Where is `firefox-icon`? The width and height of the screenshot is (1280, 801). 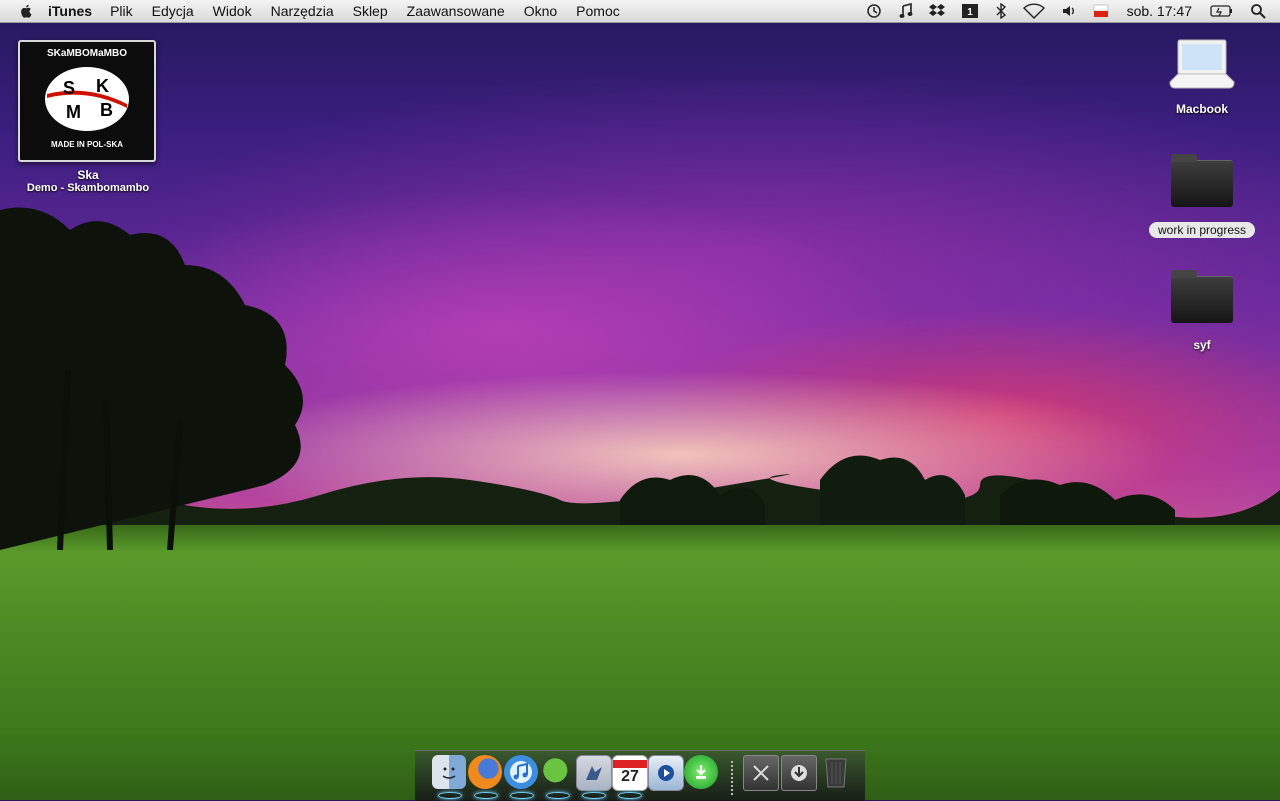
firefox-icon is located at coordinates (485, 772).